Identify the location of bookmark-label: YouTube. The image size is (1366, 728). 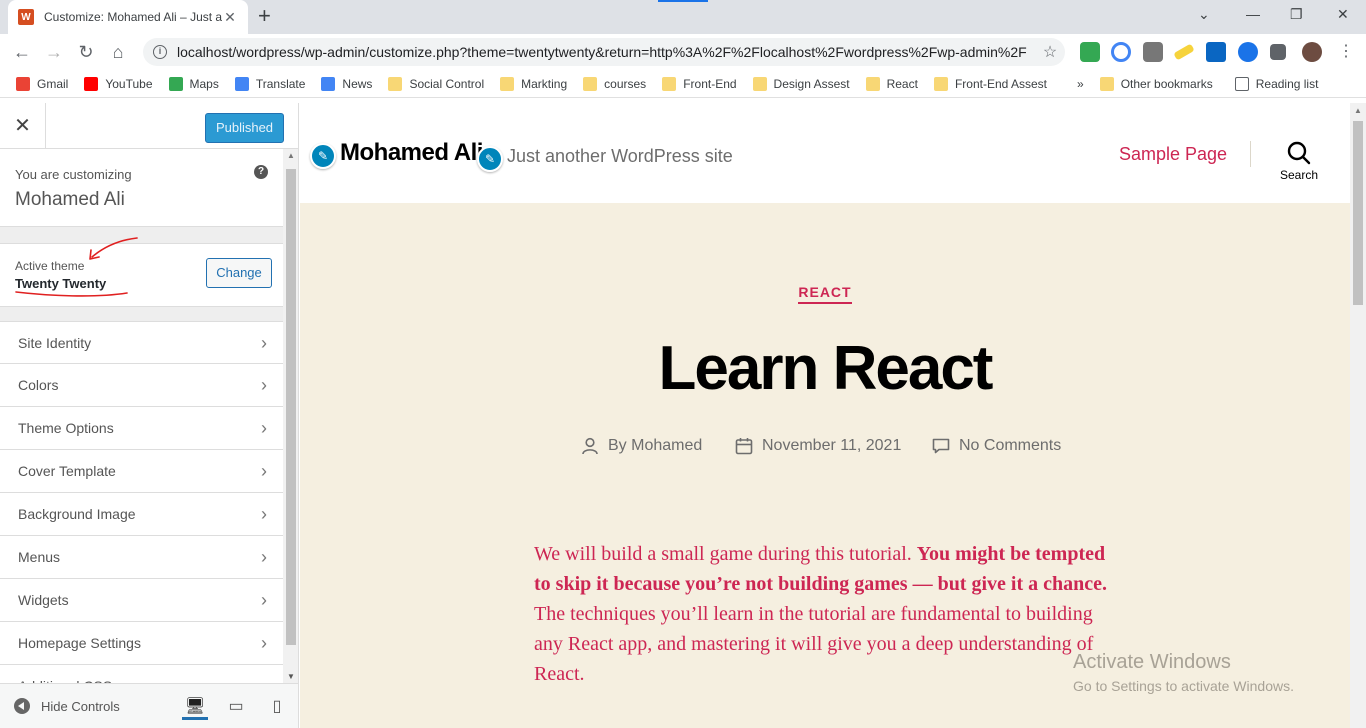
(129, 83).